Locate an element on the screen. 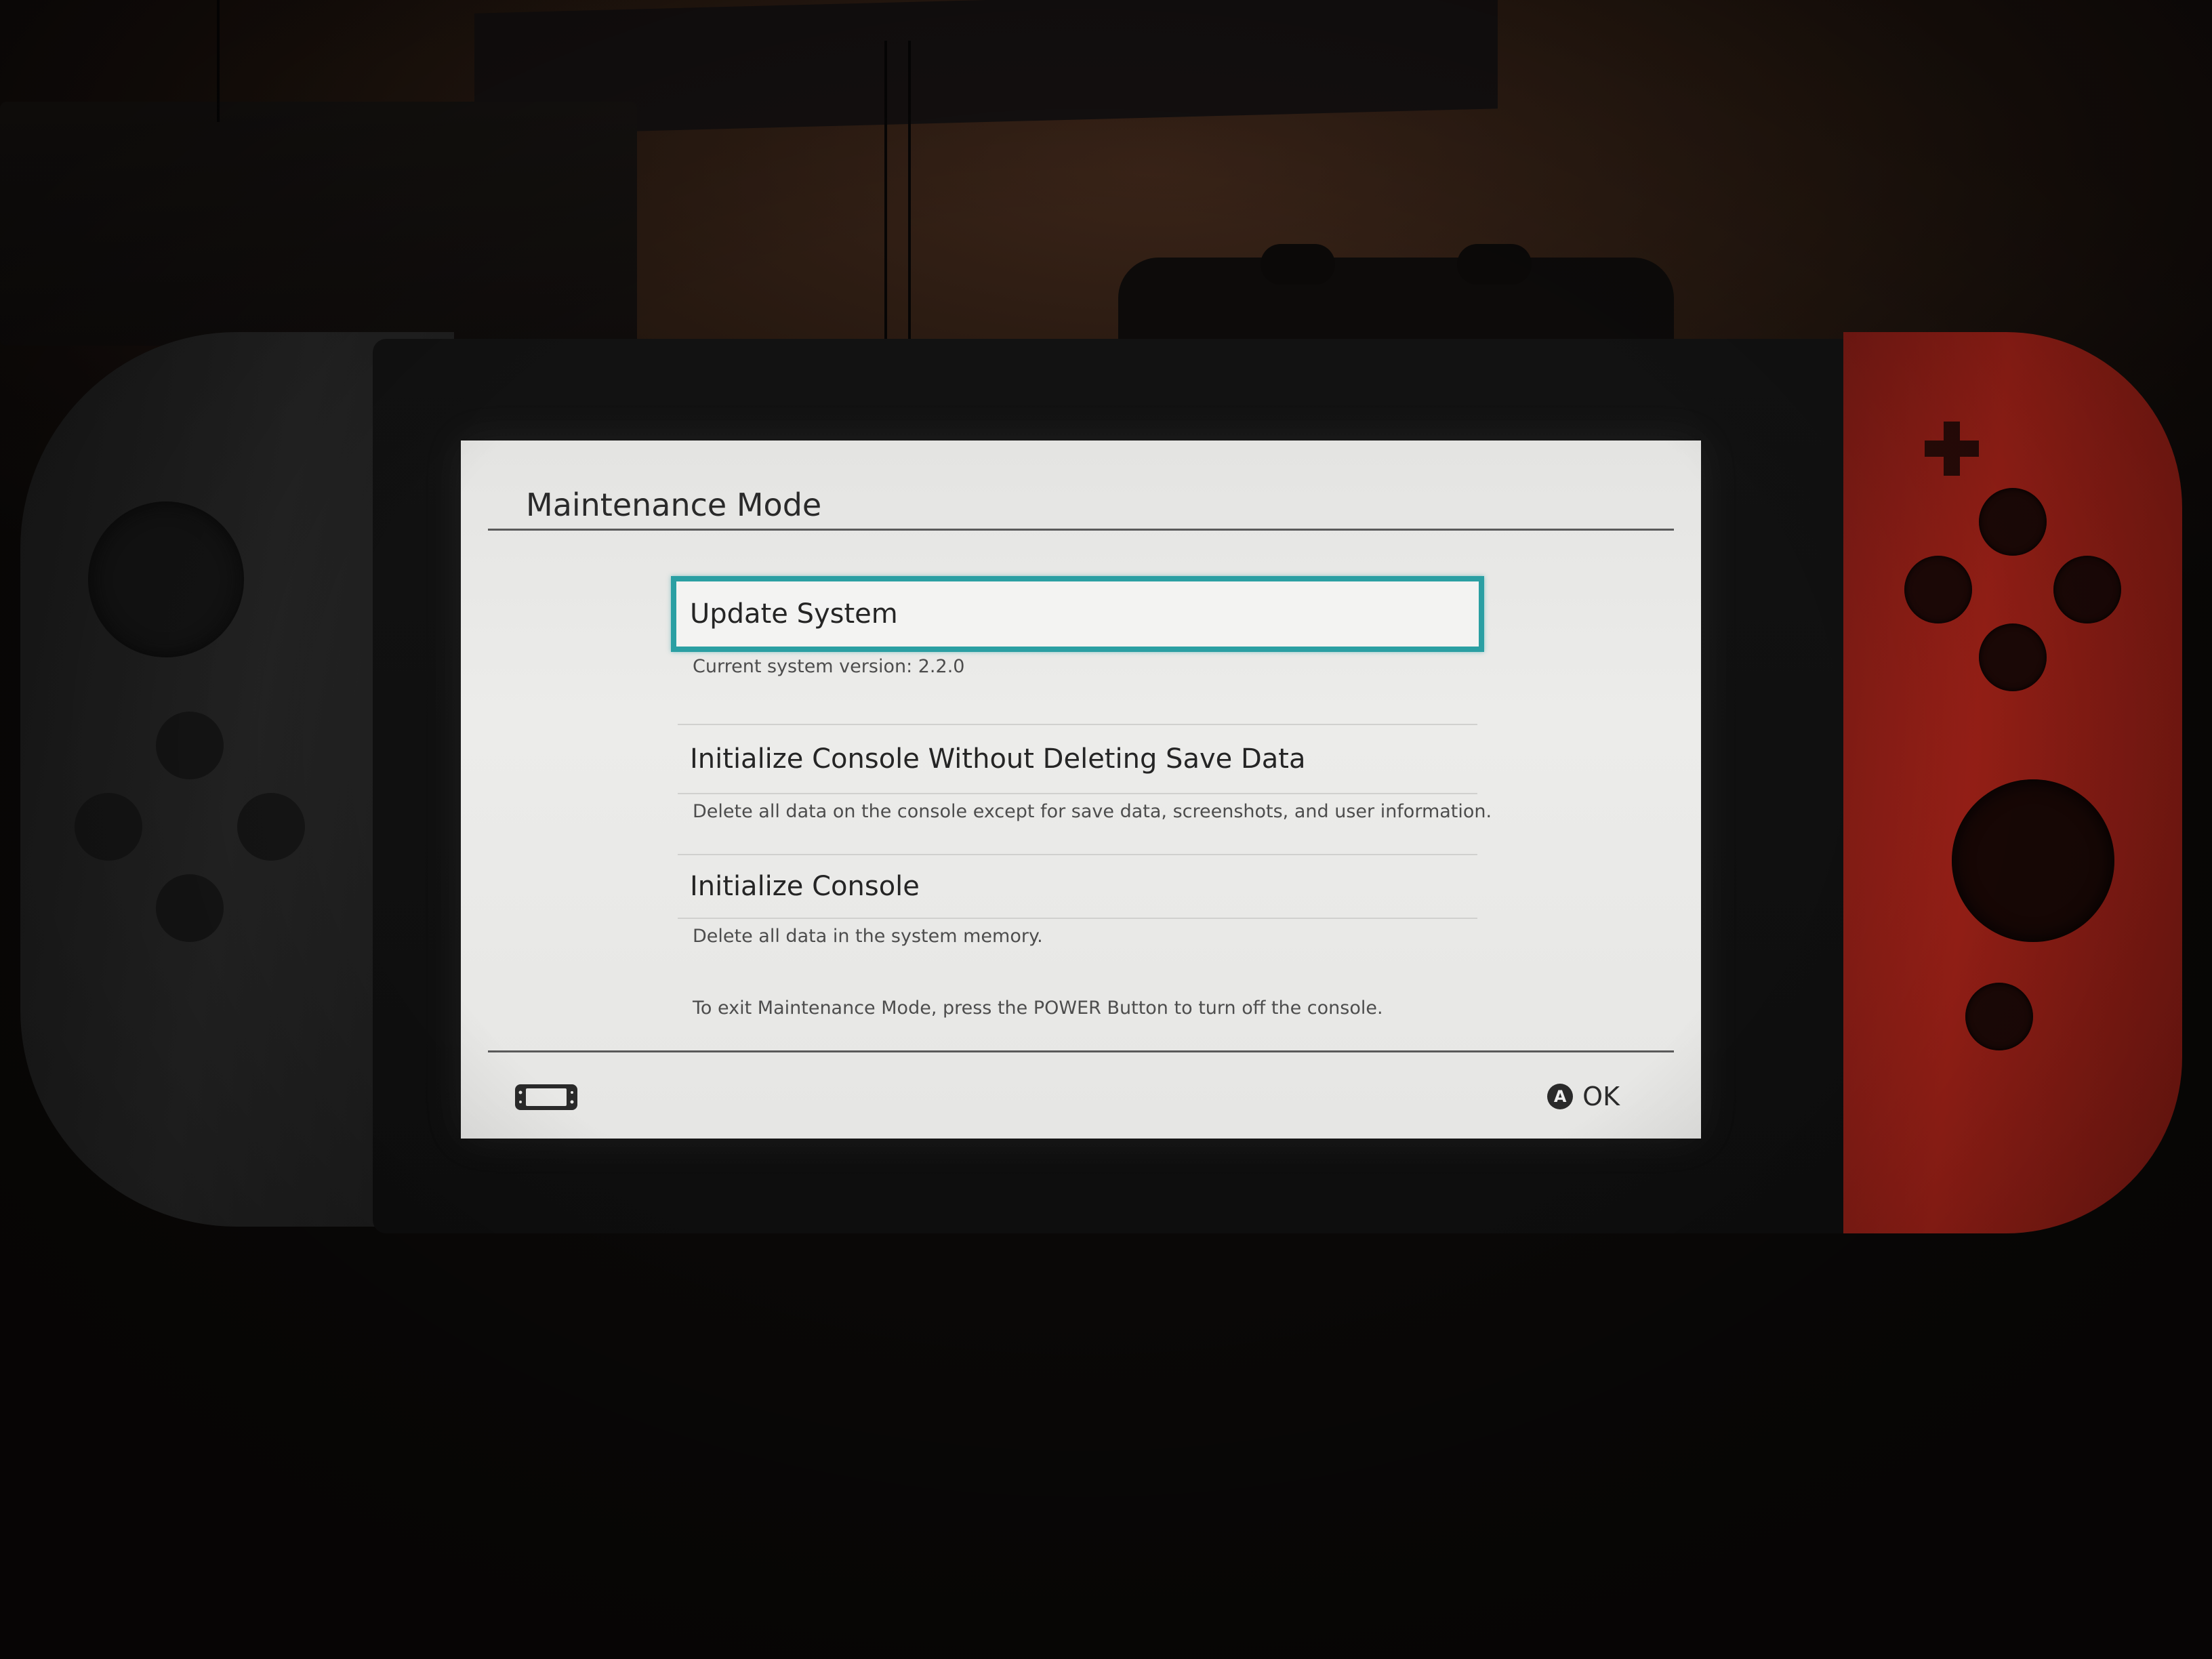  menu-item-initialize-console: Initialize Console is located at coordinates (1078, 887).